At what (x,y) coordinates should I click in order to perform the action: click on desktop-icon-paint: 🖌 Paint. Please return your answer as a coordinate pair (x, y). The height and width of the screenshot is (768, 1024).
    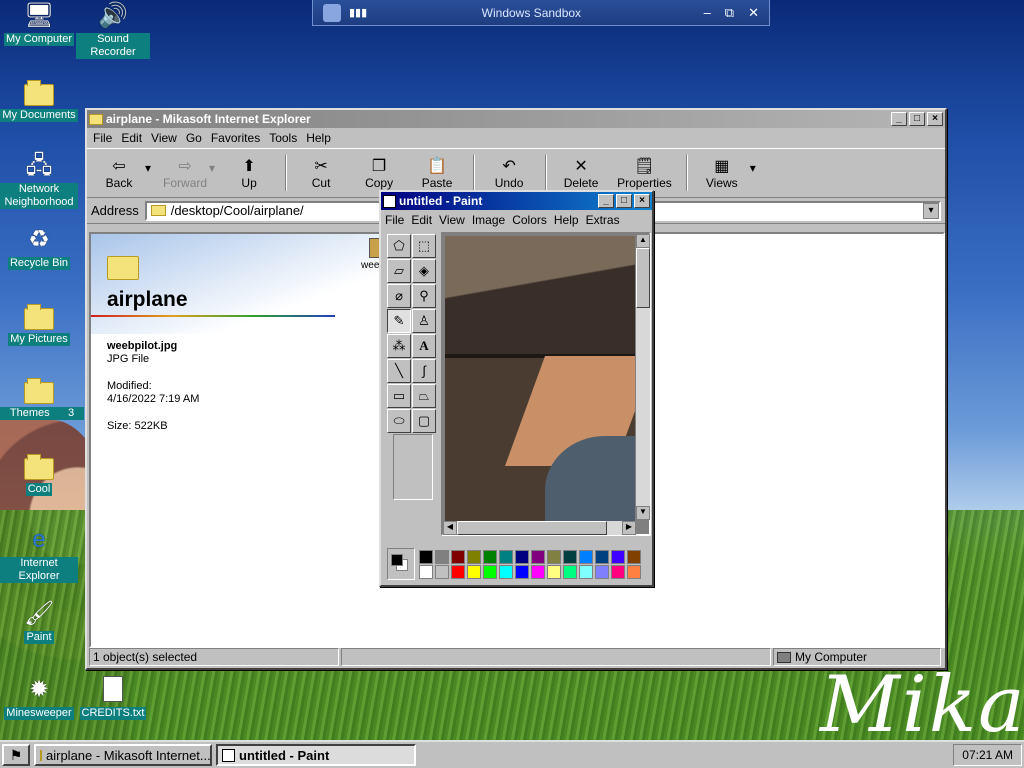
    Looking at the image, I should click on (39, 622).